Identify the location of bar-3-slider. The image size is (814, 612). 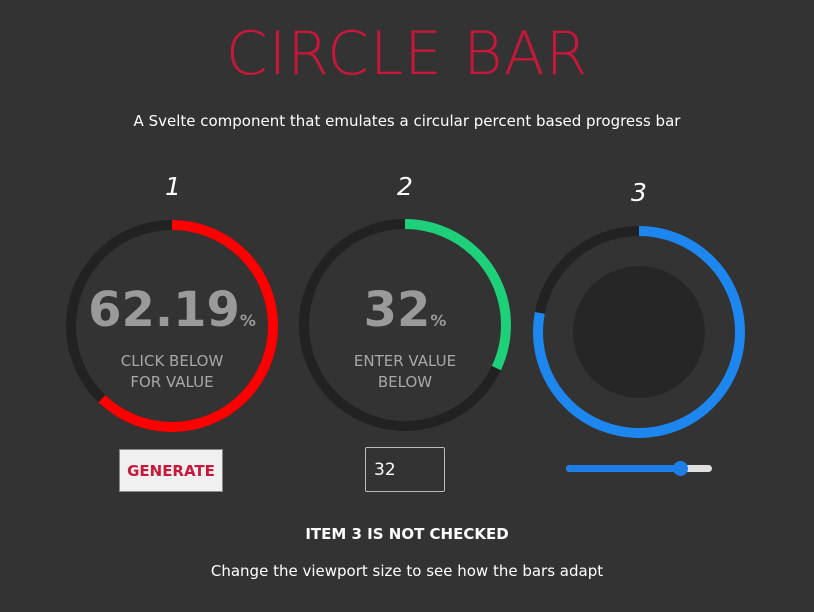
(639, 469).